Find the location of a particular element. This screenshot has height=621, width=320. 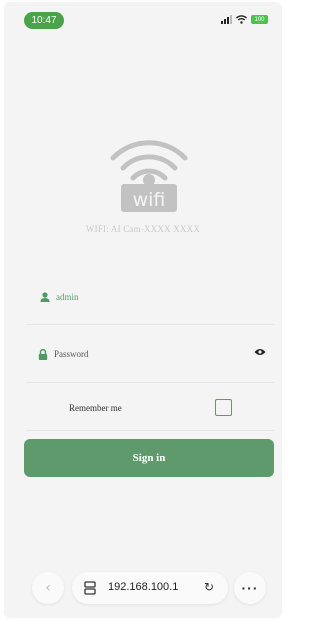

tabs-icon is located at coordinates (90, 588).